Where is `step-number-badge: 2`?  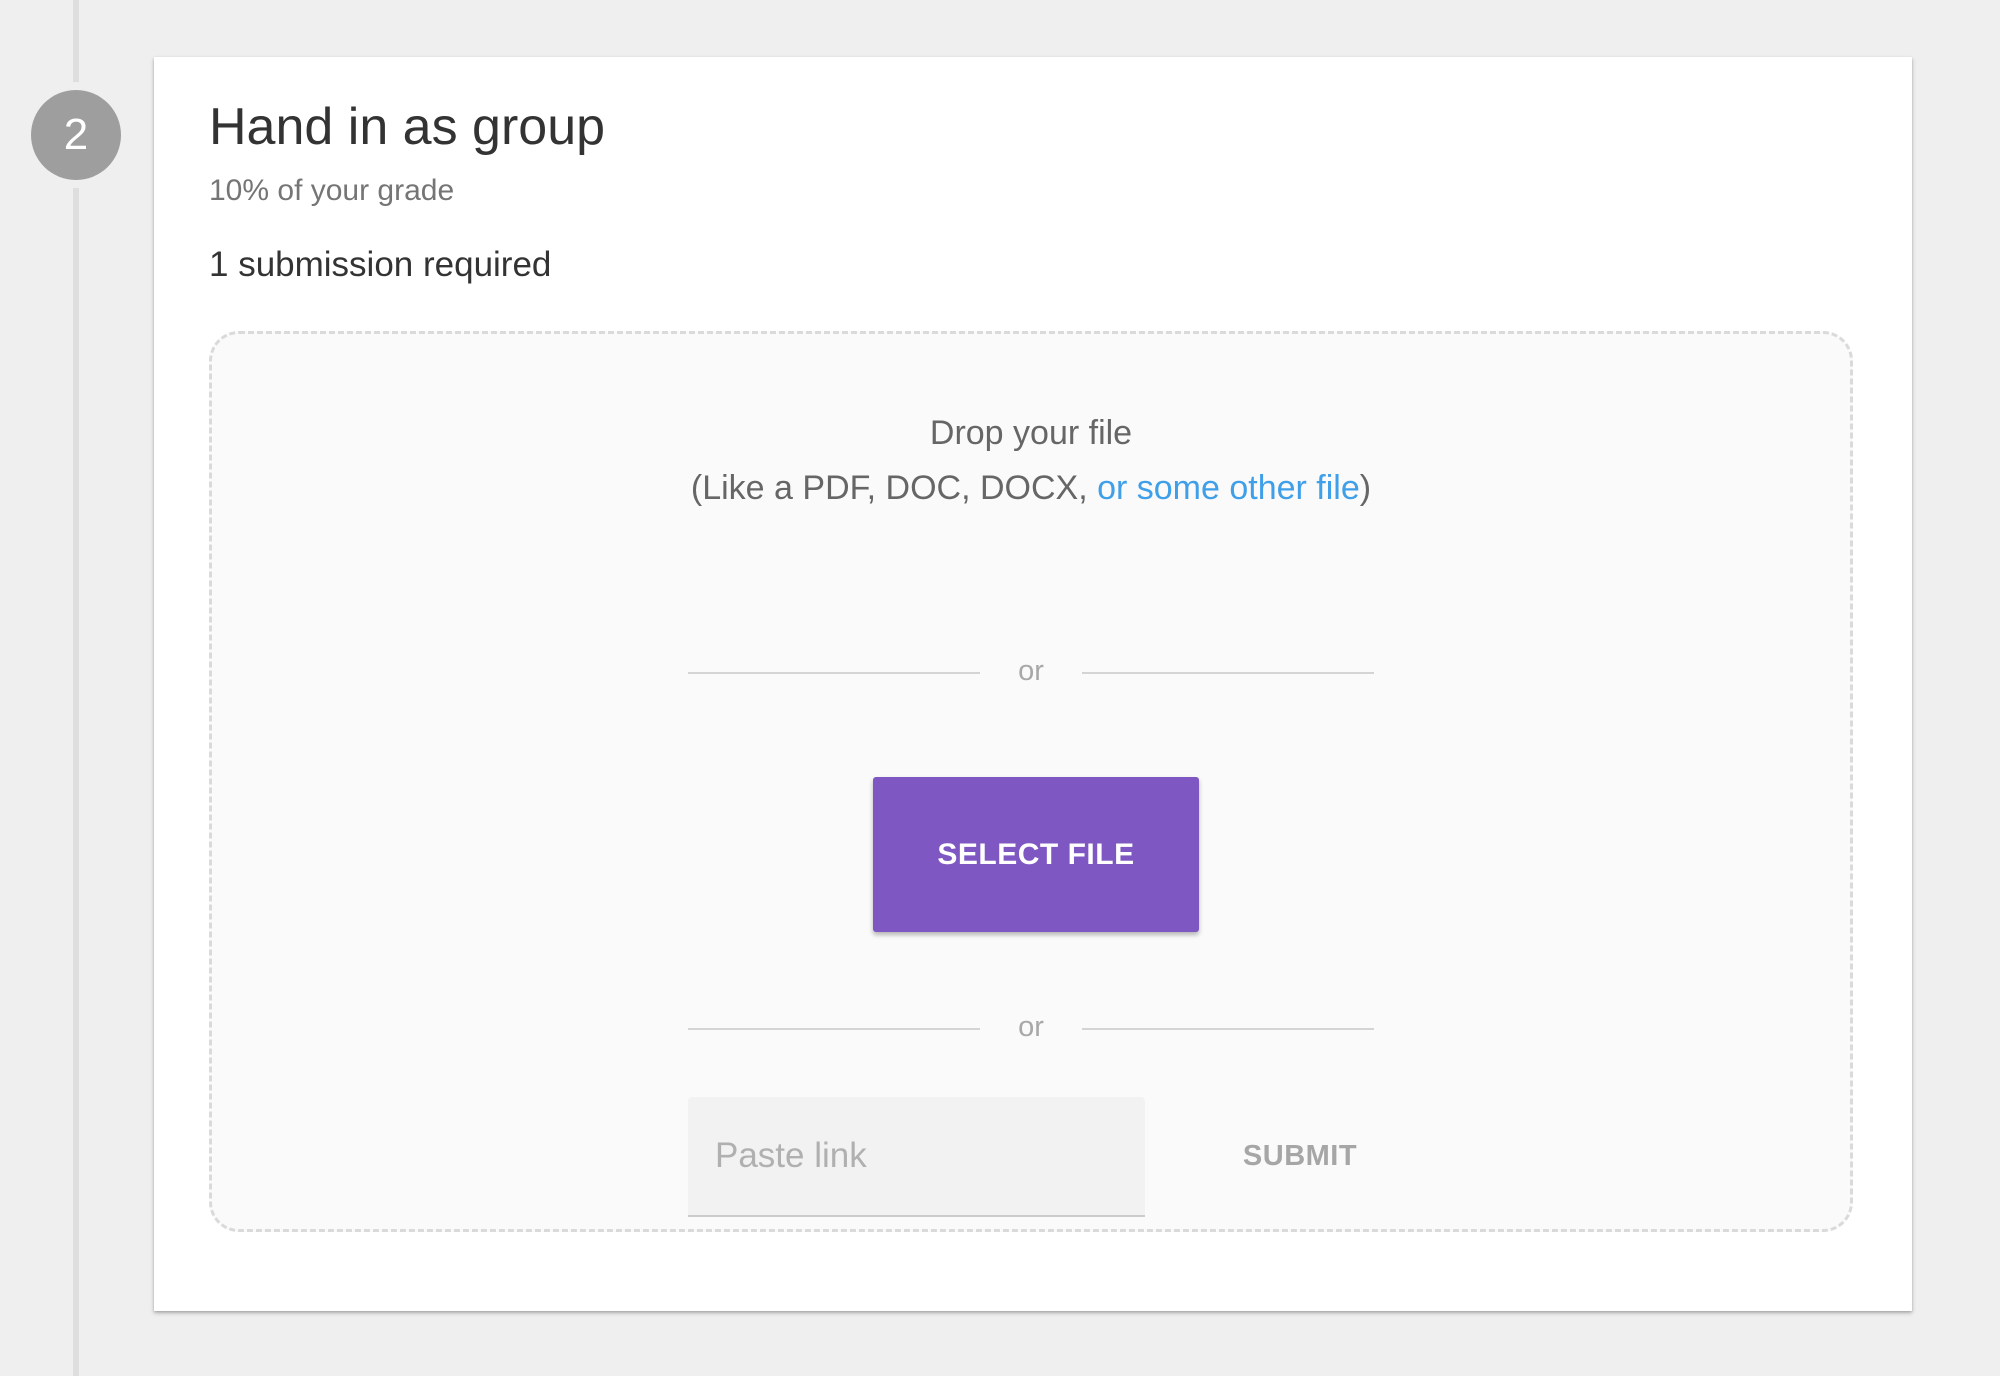 step-number-badge: 2 is located at coordinates (76, 135).